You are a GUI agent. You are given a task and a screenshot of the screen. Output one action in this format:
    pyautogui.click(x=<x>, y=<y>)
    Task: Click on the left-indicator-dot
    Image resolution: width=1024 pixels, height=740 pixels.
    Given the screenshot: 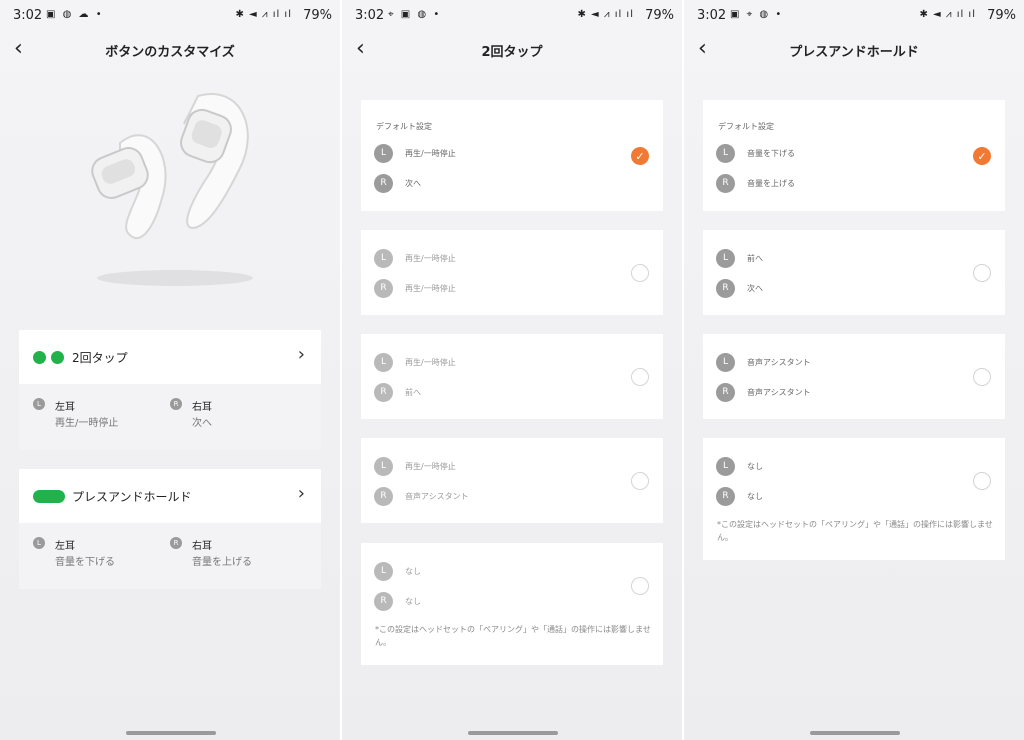 What is the action you would take?
    pyautogui.click(x=39, y=357)
    